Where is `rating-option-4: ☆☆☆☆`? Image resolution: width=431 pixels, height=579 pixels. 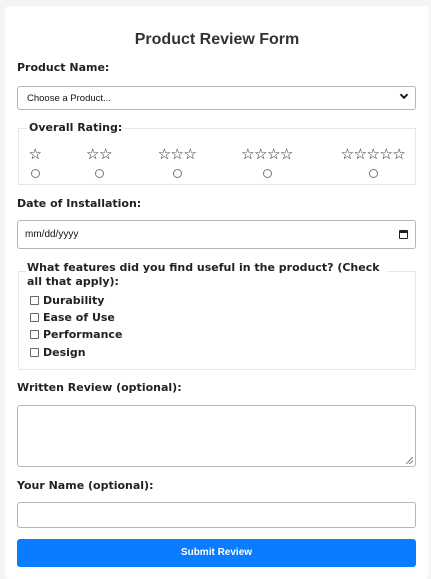 rating-option-4: ☆☆☆☆ is located at coordinates (267, 162).